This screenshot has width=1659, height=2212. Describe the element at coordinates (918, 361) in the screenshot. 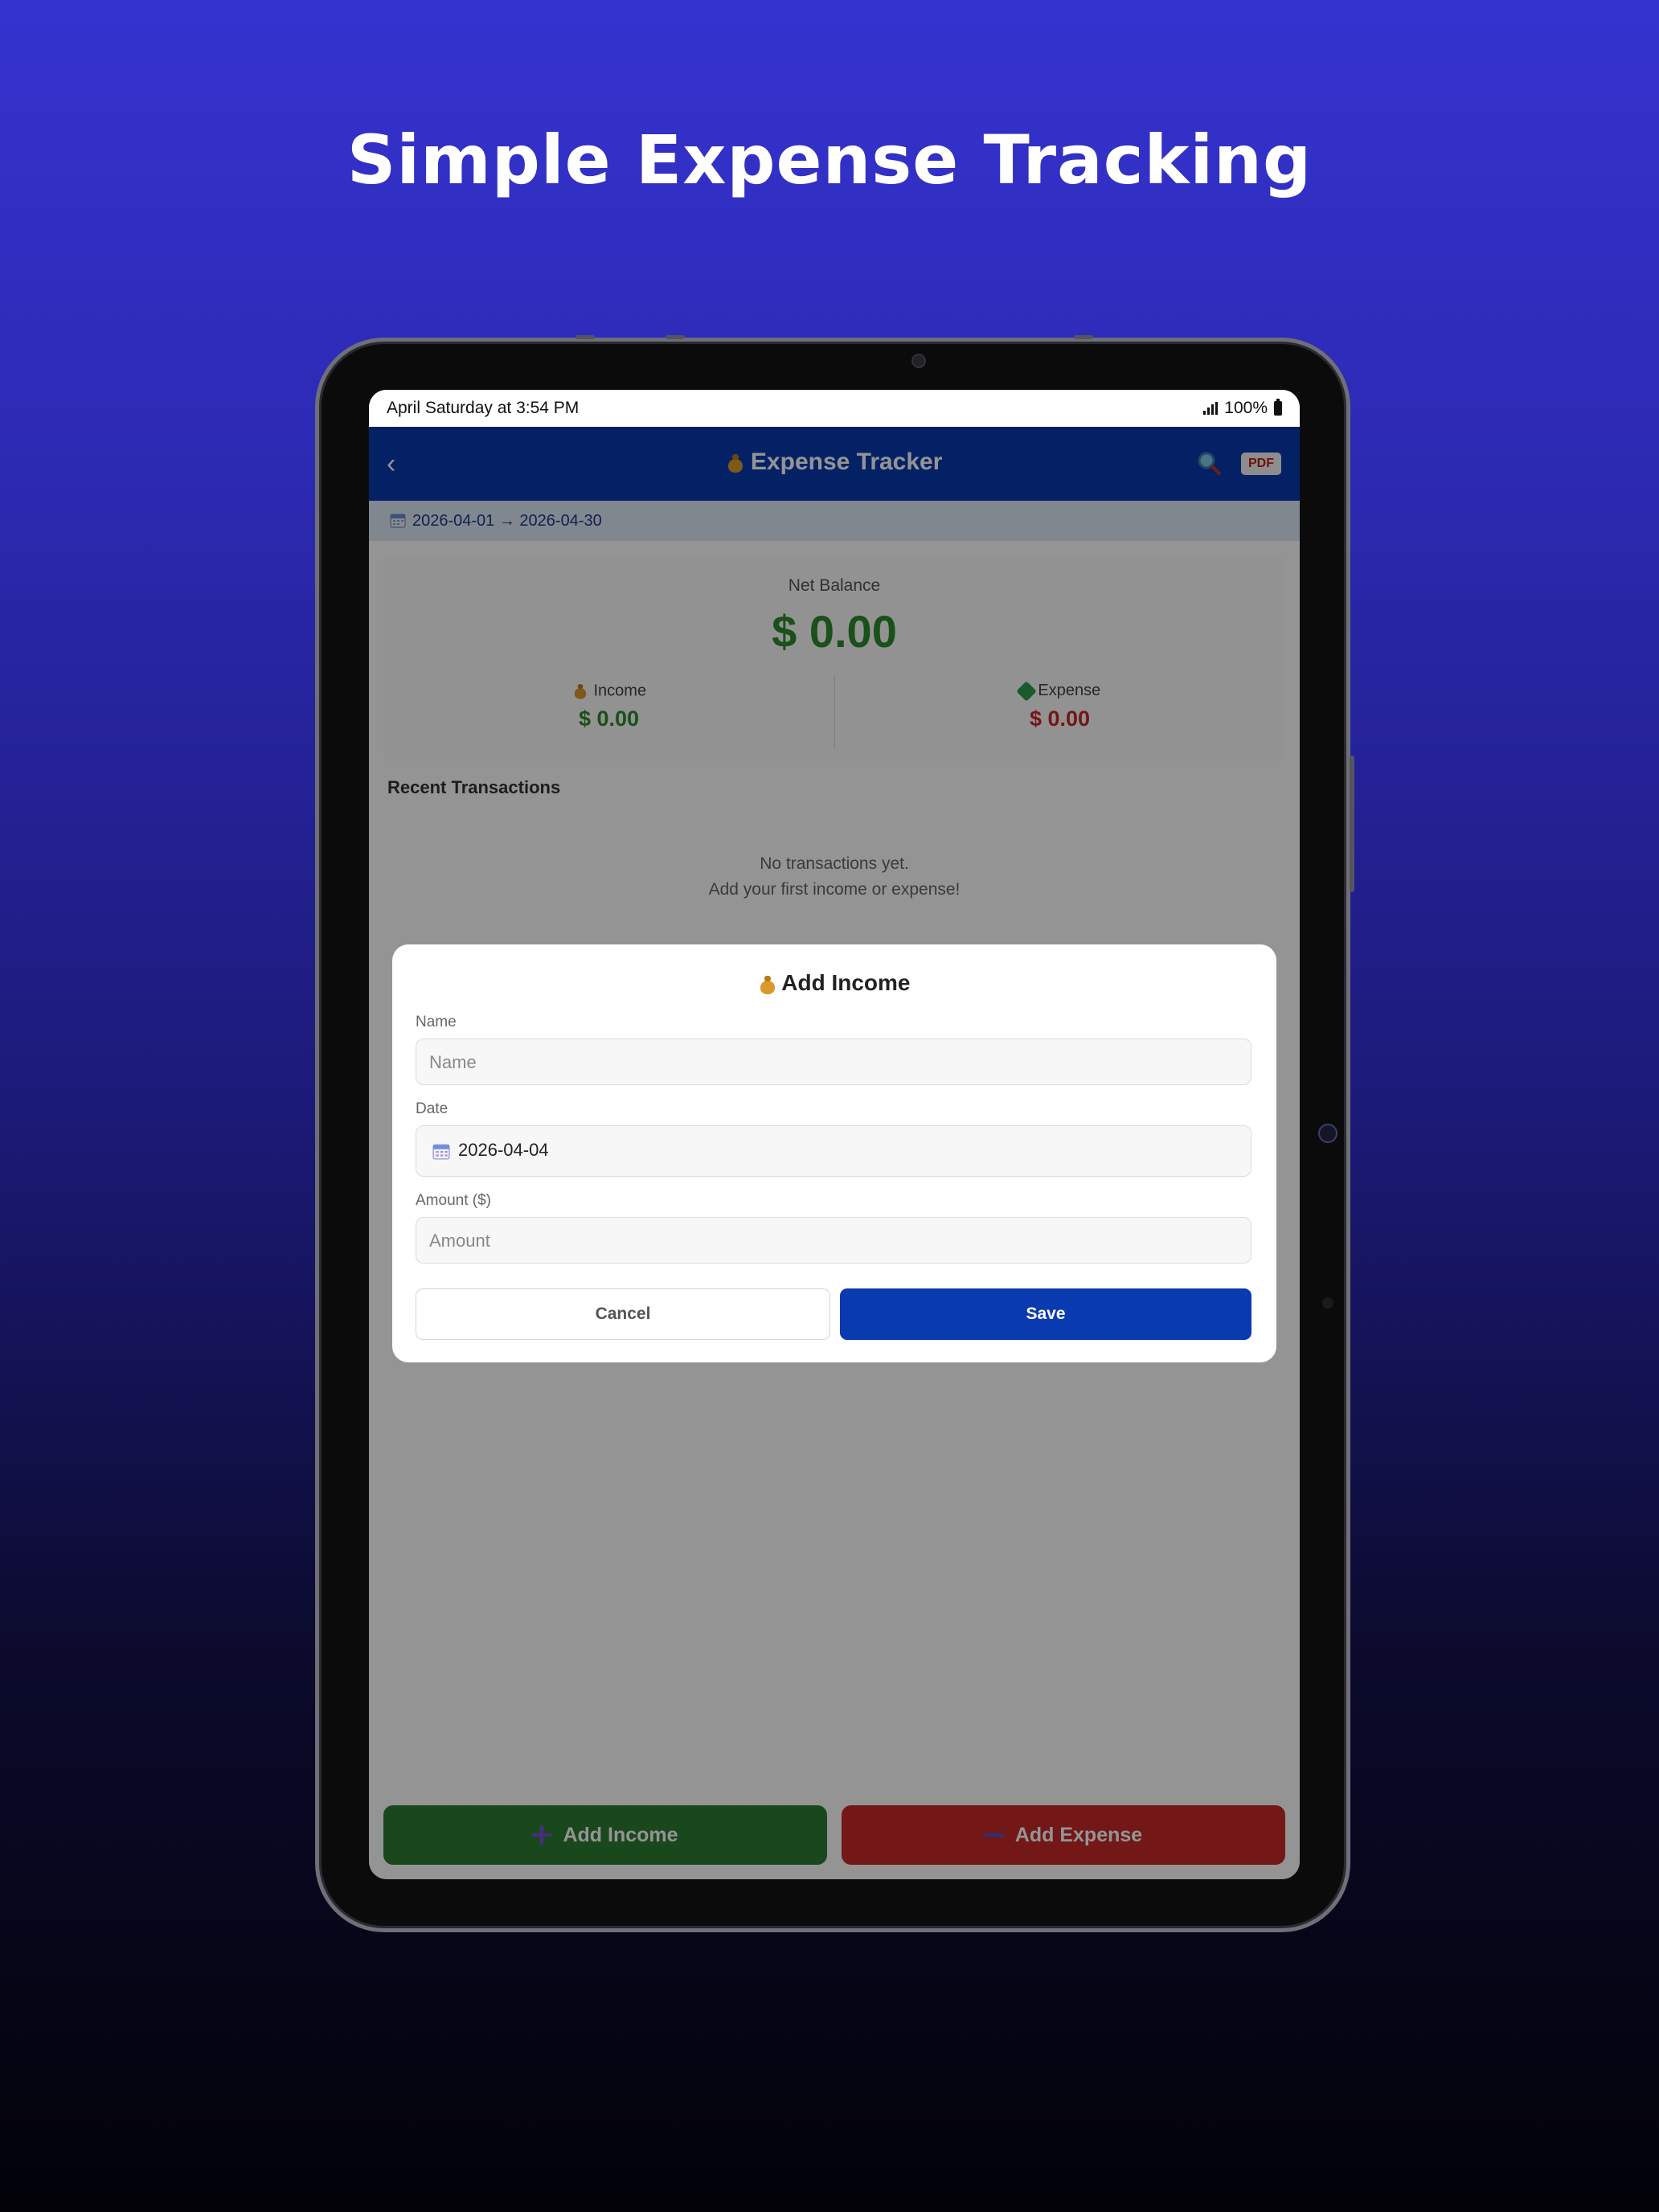

I see `front-camera` at that location.